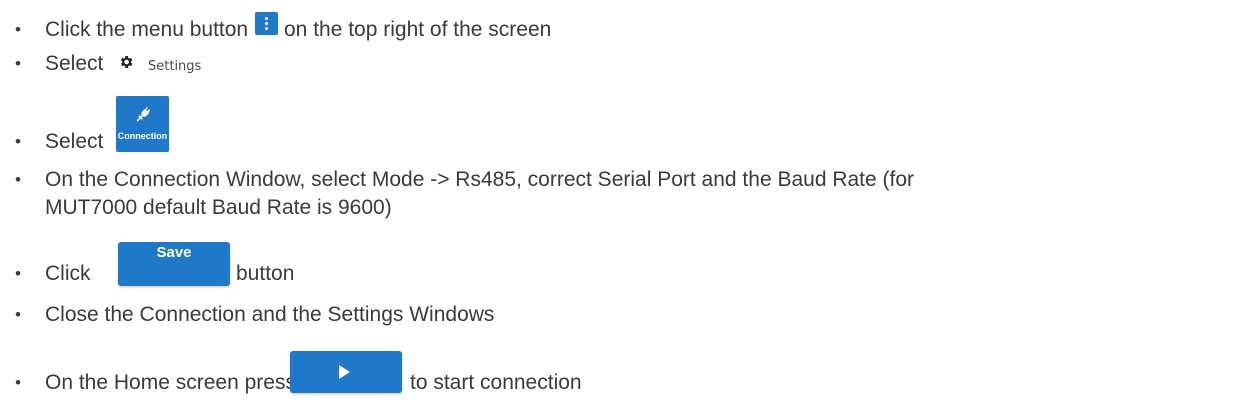 Image resolution: width=1235 pixels, height=416 pixels. Describe the element at coordinates (617, 265) in the screenshot. I see `step-5-save: • Click Save button` at that location.